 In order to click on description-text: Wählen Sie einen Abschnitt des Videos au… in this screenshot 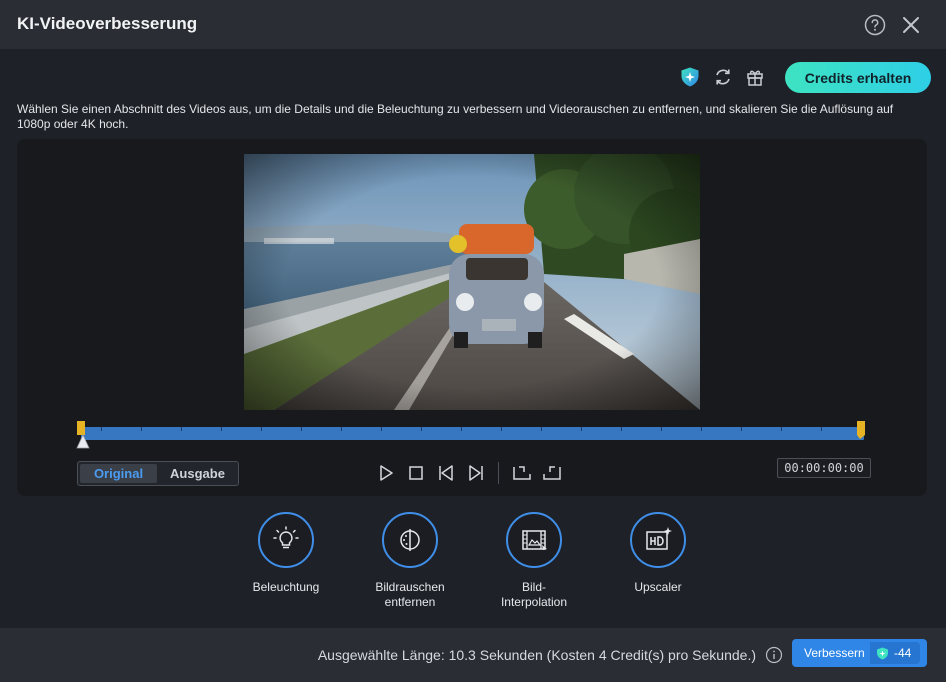, I will do `click(455, 116)`.